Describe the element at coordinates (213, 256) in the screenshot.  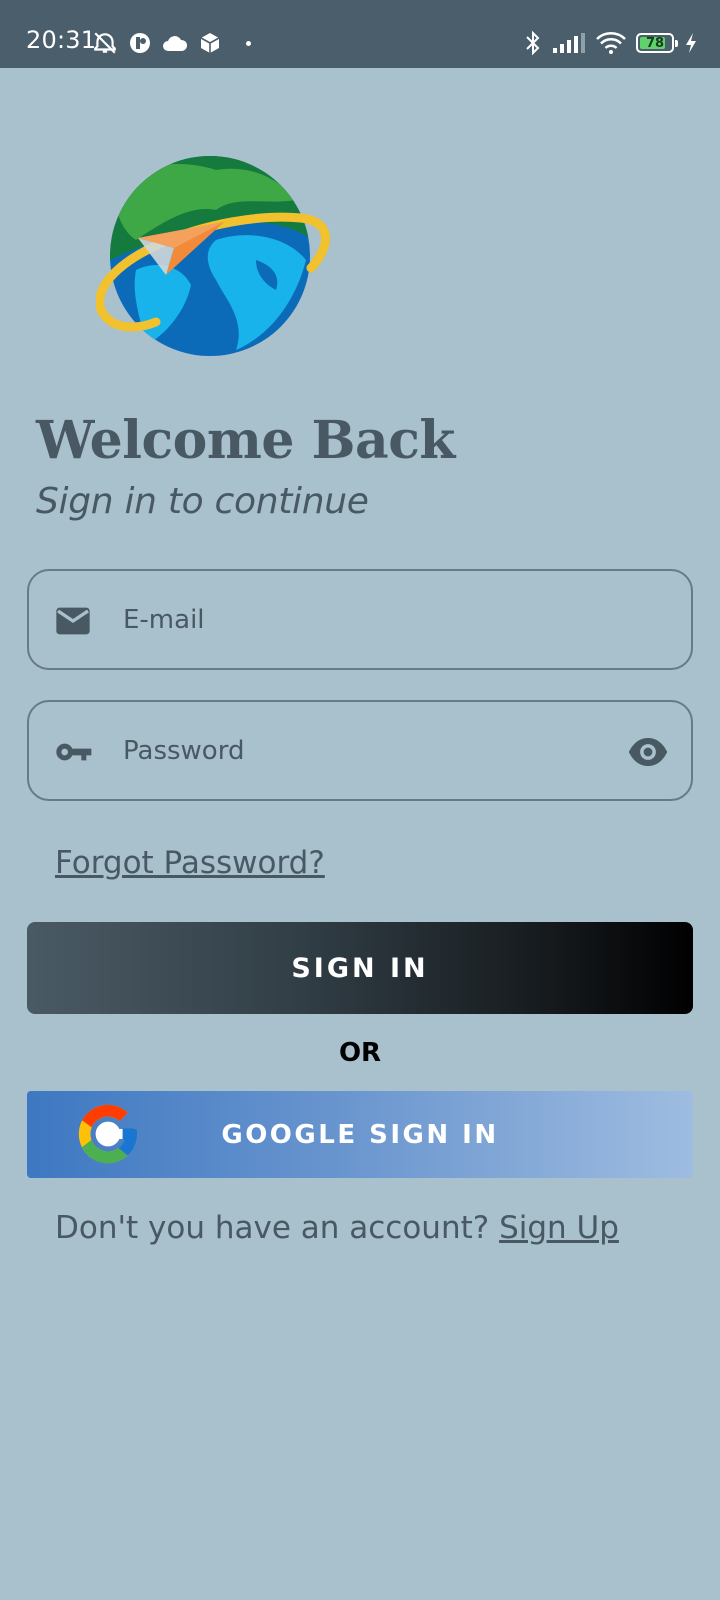
I see `globe-logo` at that location.